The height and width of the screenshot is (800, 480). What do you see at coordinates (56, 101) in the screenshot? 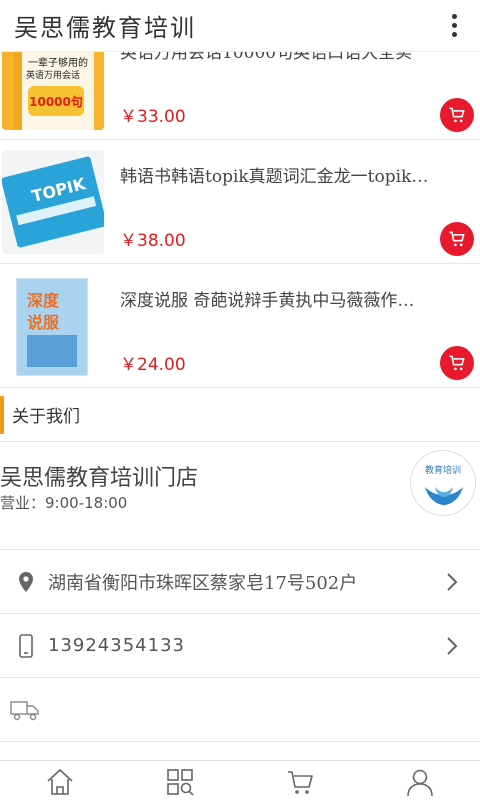
I see `cover-text: 10000句` at bounding box center [56, 101].